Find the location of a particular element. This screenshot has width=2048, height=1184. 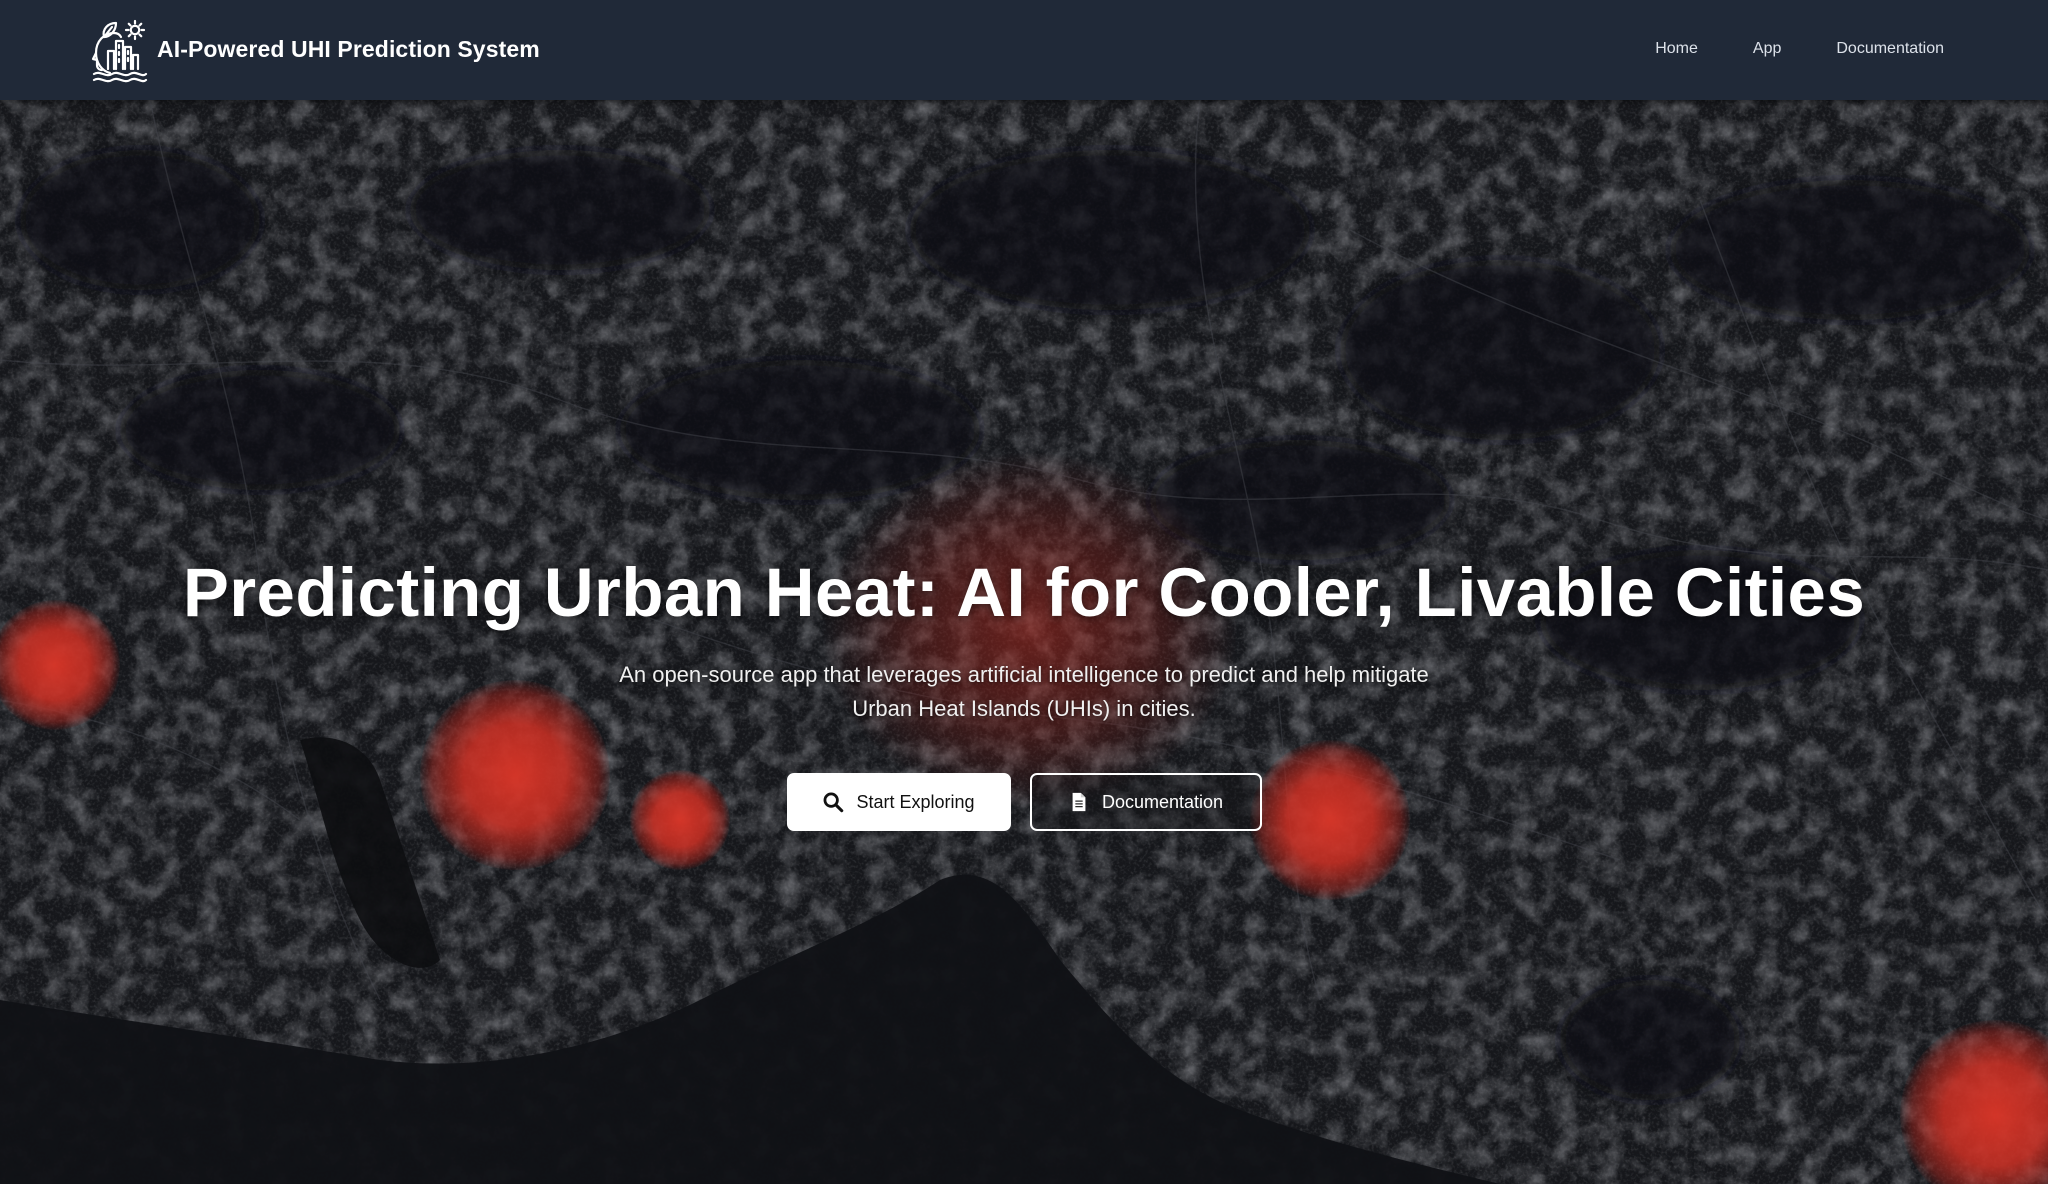

brand-title: AI-Powered UHI Prediction System is located at coordinates (348, 48).